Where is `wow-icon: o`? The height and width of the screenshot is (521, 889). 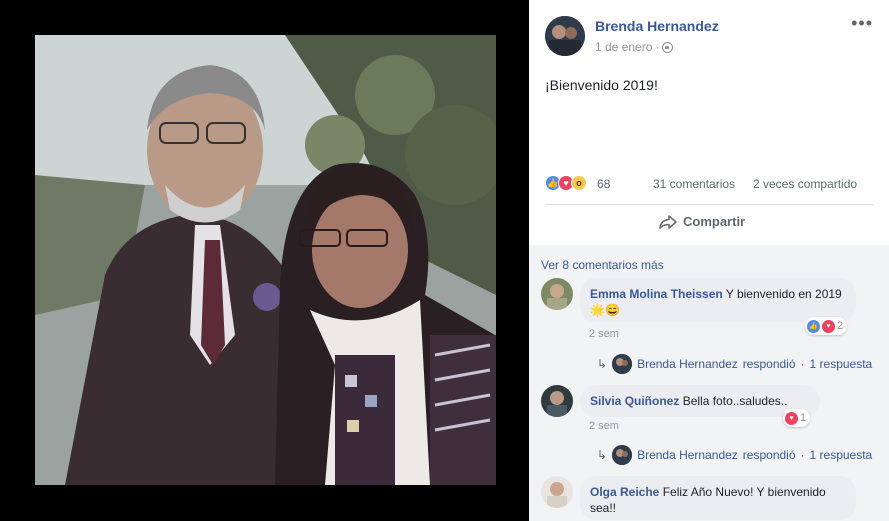 wow-icon: o is located at coordinates (579, 183).